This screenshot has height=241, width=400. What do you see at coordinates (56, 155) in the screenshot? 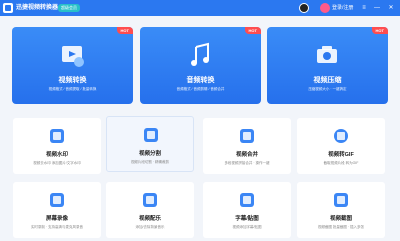
I see `watermark-title: 视频水印` at bounding box center [56, 155].